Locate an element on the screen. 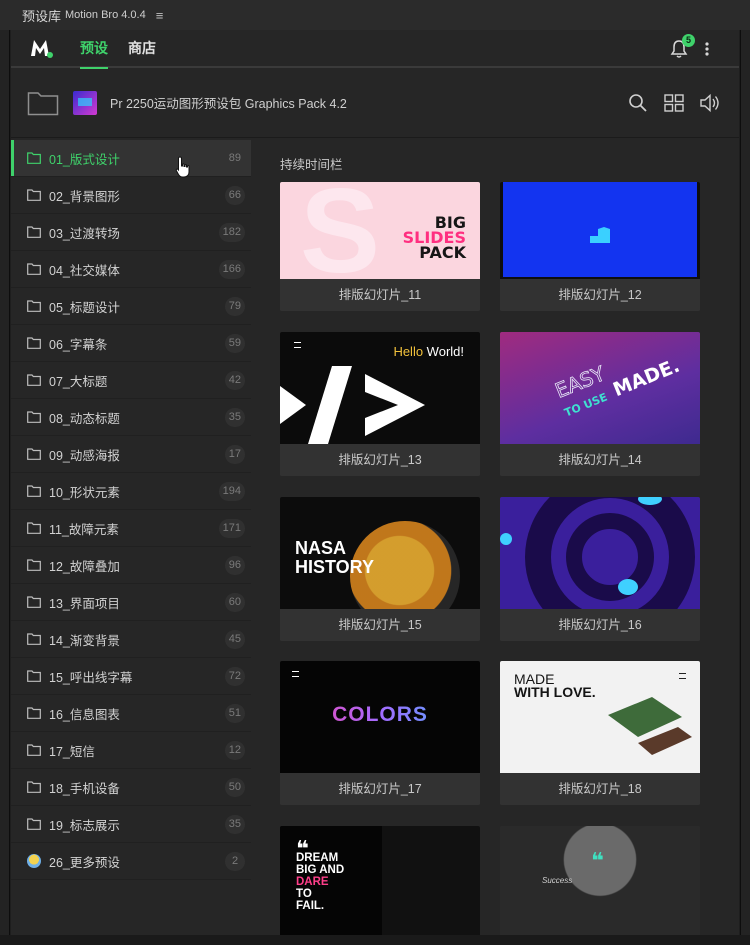  preset-card: NASA HISTORY 排版幻灯片_15 is located at coordinates (380, 569).